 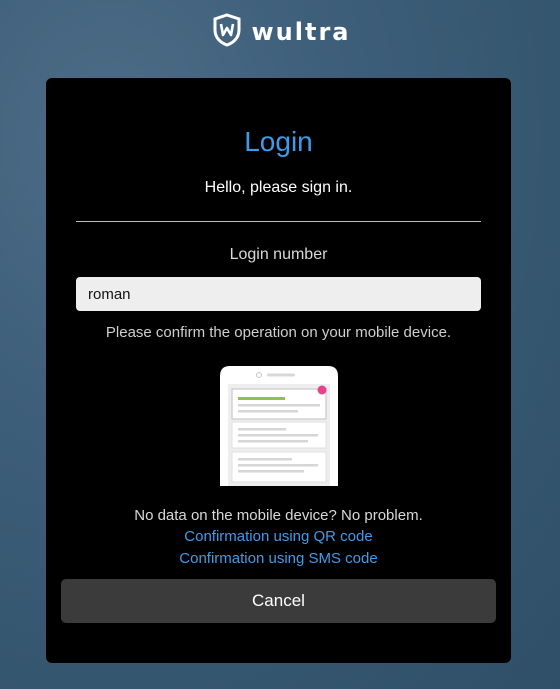 What do you see at coordinates (278, 221) in the screenshot?
I see `divider` at bounding box center [278, 221].